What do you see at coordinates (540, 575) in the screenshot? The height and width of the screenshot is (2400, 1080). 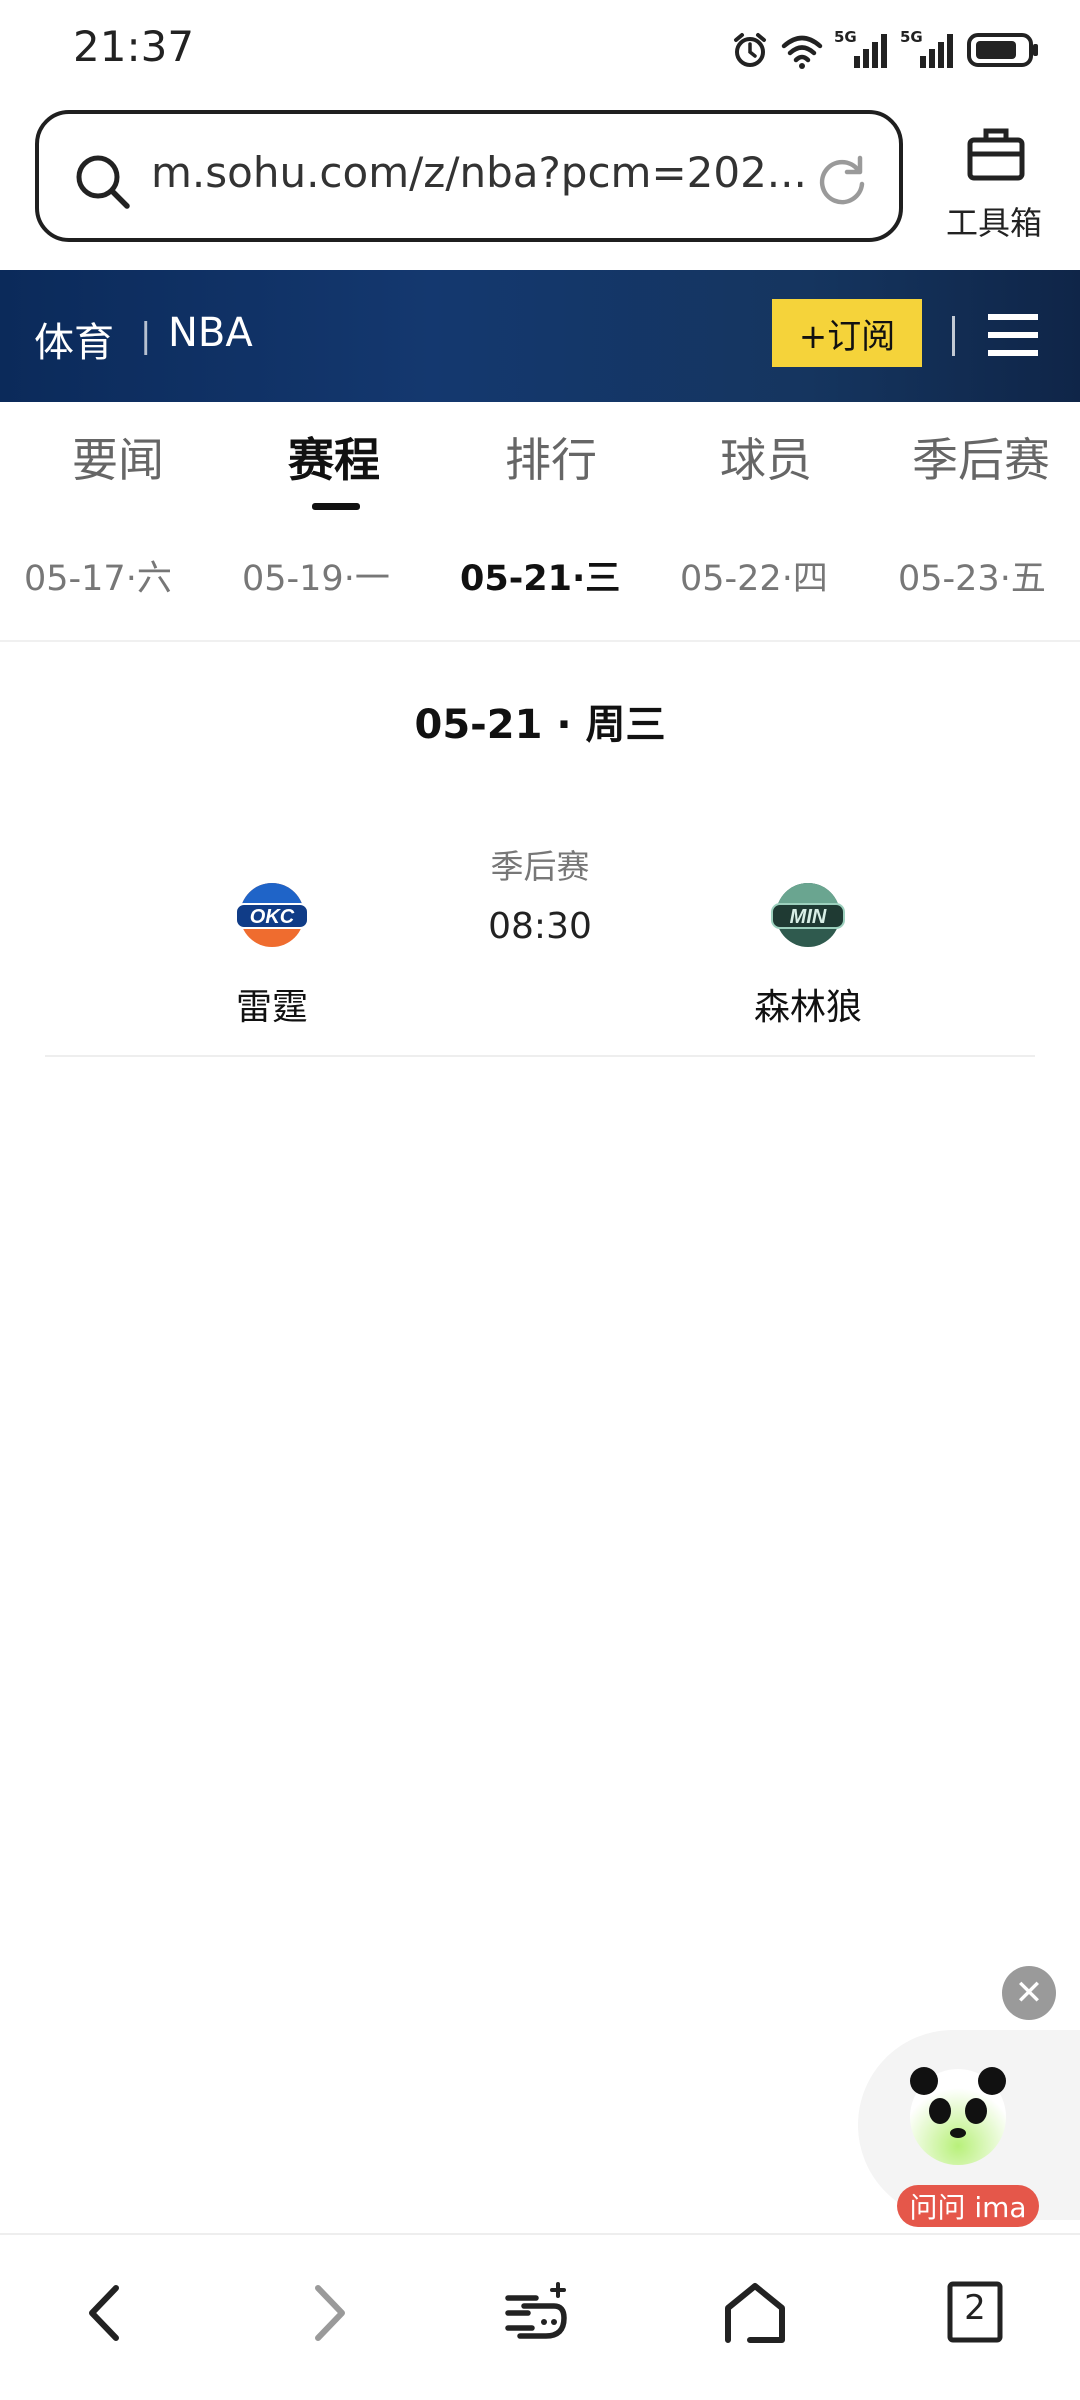 I see `date-item-selected: 05-21·三` at bounding box center [540, 575].